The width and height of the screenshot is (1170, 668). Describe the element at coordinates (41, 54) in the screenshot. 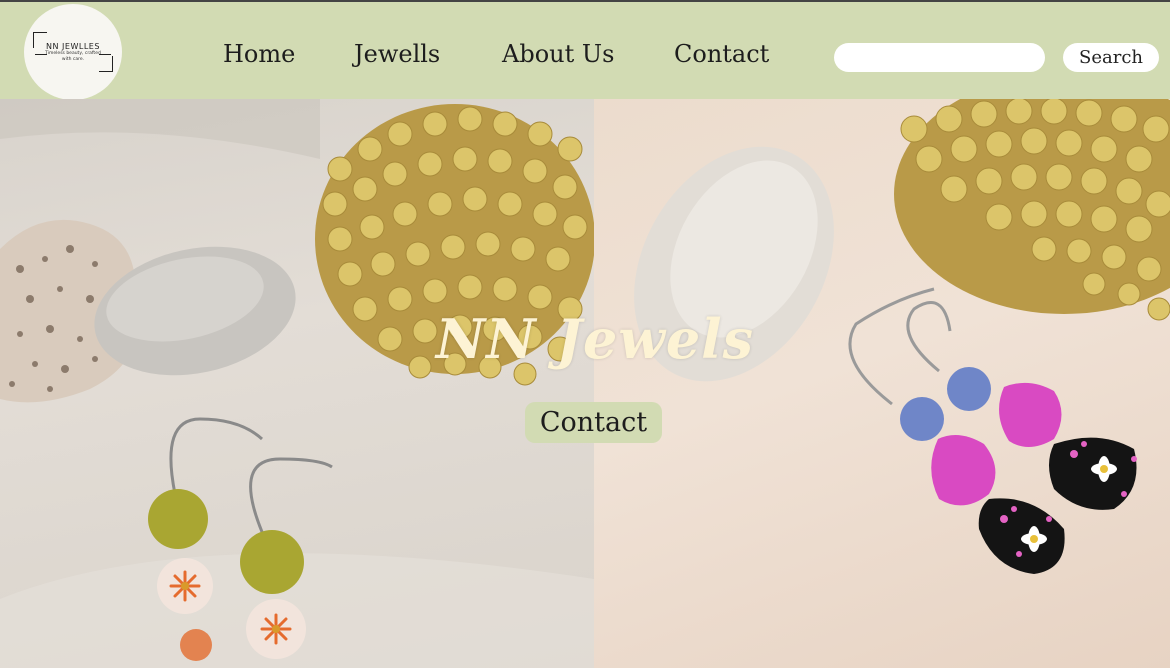

I see `logo-line-left` at that location.